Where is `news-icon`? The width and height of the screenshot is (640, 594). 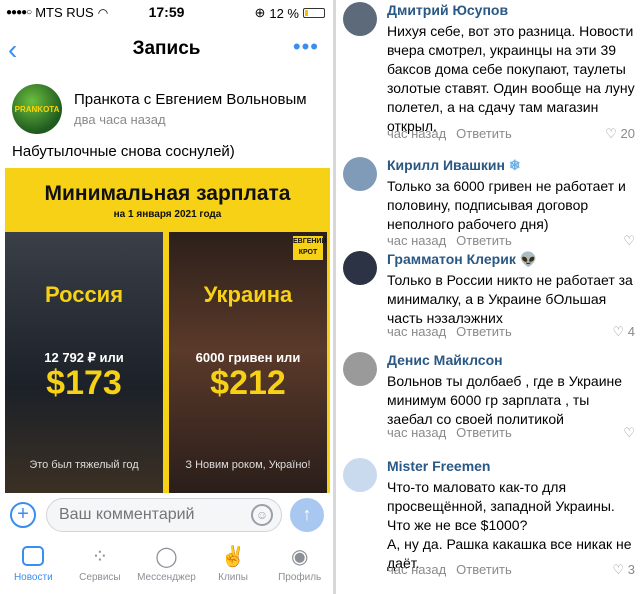 news-icon is located at coordinates (33, 556).